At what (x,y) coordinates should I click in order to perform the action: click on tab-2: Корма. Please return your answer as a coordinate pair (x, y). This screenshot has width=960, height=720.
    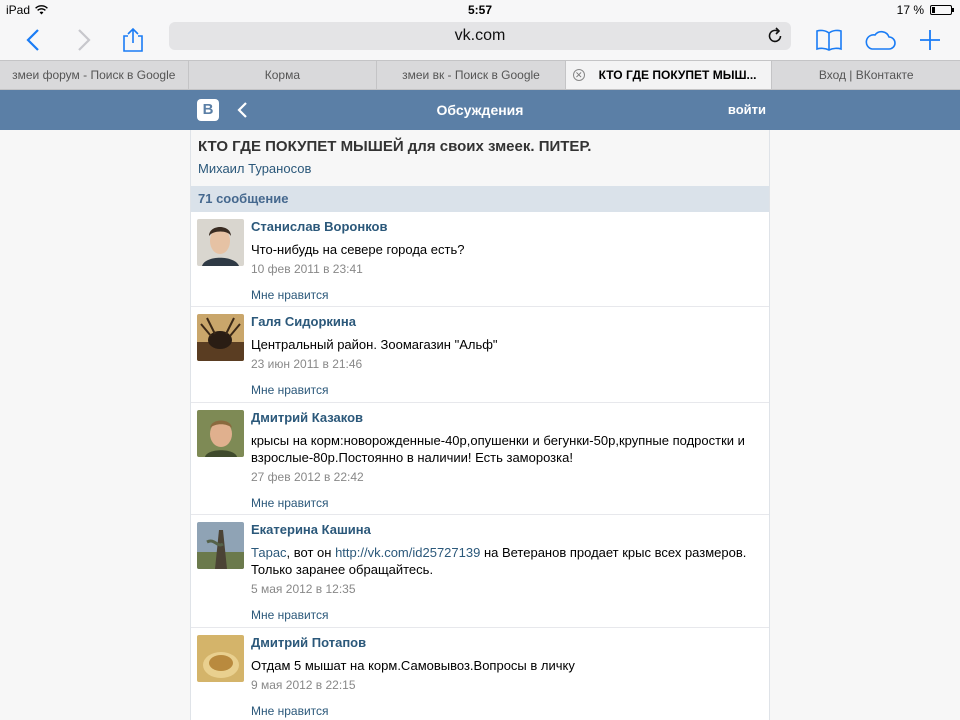
    Looking at the image, I should click on (283, 75).